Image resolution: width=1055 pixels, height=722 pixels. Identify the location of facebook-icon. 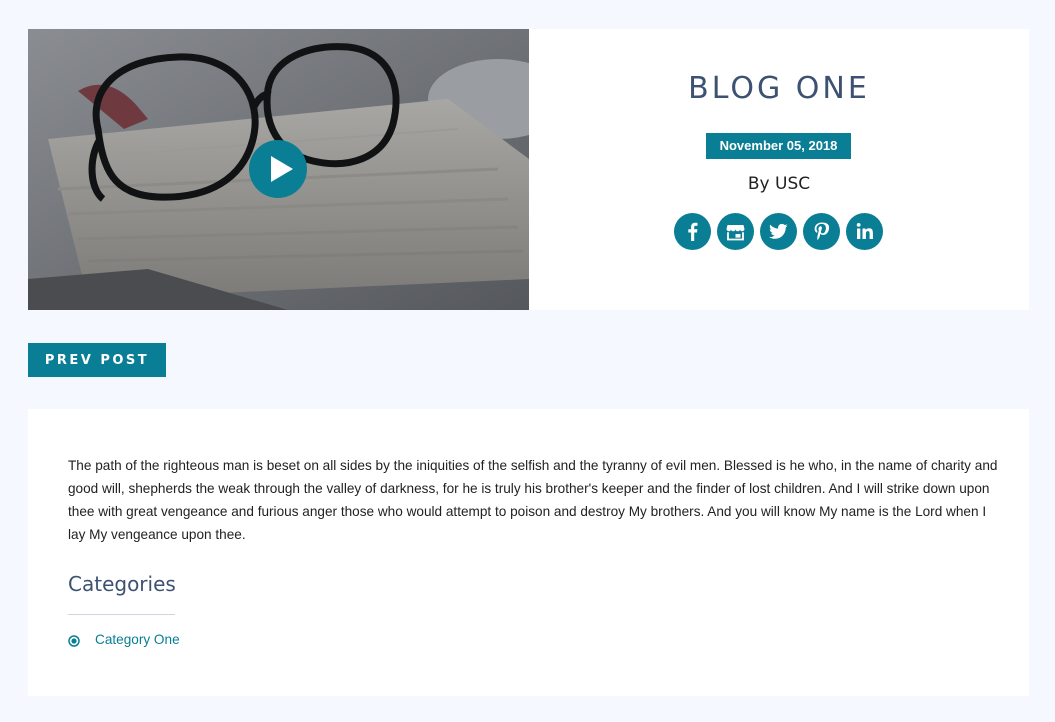
(693, 231).